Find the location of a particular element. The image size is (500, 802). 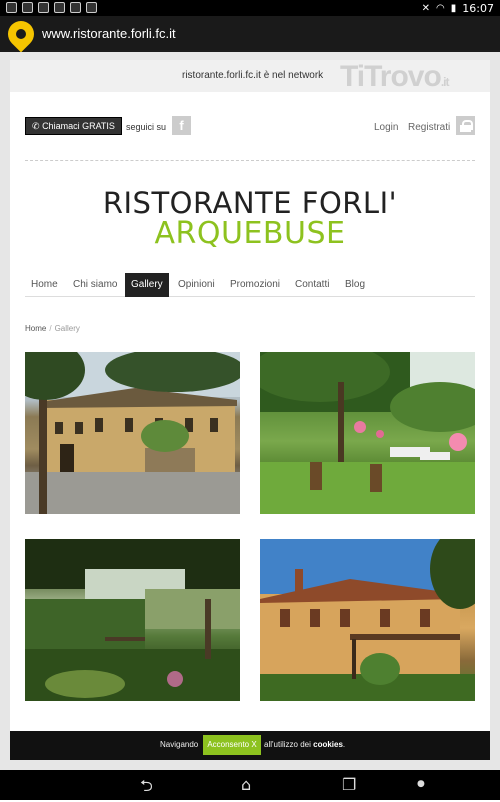

facebook-icon: f is located at coordinates (181, 125).